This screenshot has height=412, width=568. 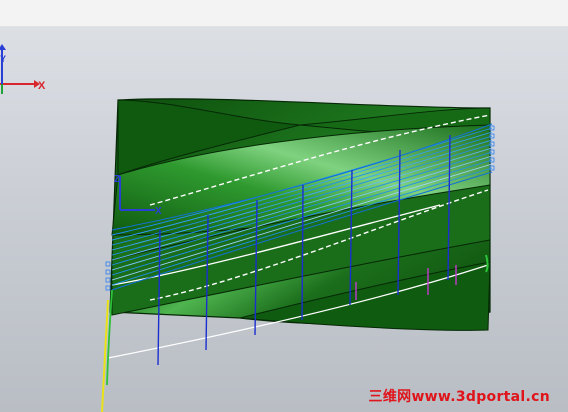 What do you see at coordinates (3, 47) in the screenshot?
I see `y-axis-arrow` at bounding box center [3, 47].